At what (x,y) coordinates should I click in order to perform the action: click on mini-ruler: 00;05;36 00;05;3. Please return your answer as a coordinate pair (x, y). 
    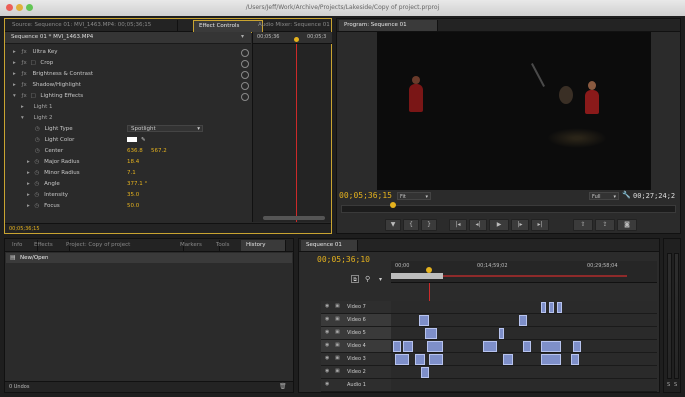
    Looking at the image, I should click on (292, 38).